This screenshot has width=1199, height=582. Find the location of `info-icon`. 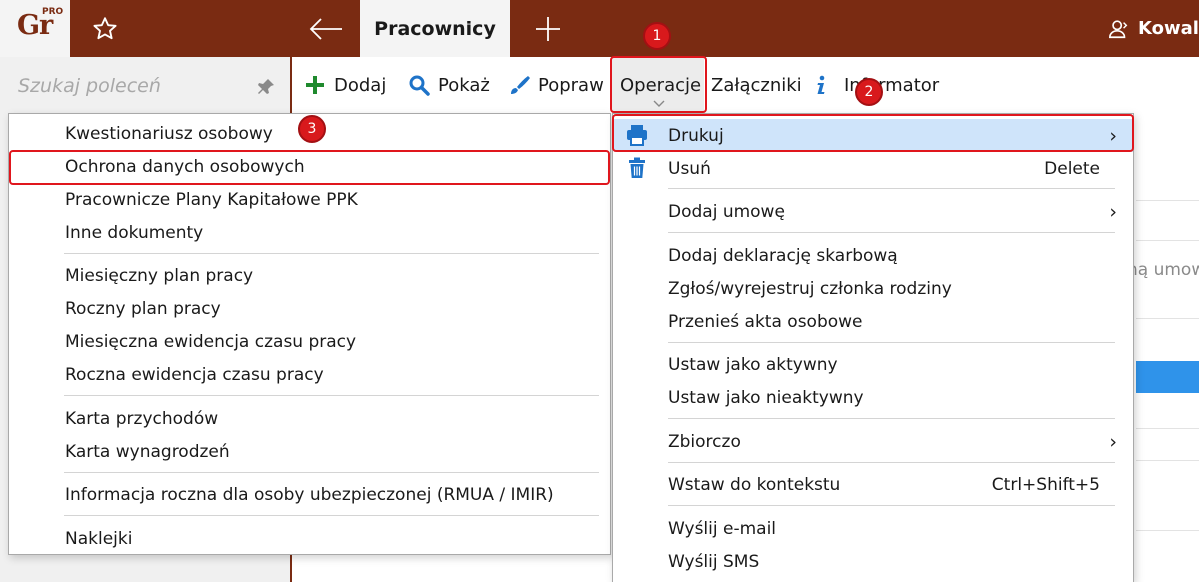

info-icon is located at coordinates (821, 84).